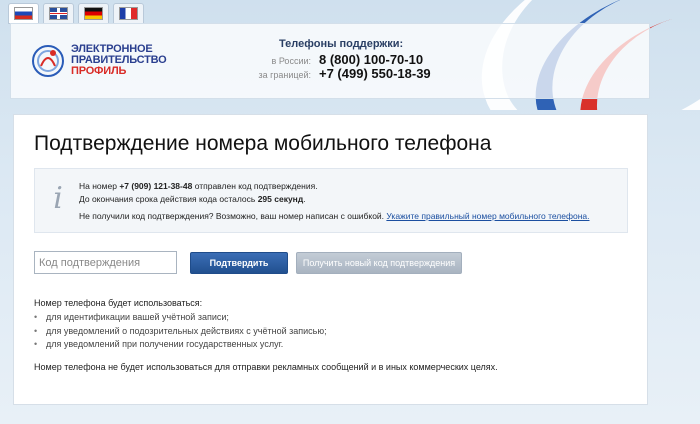  Describe the element at coordinates (58, 198) in the screenshot. I see `info-icon: i` at that location.